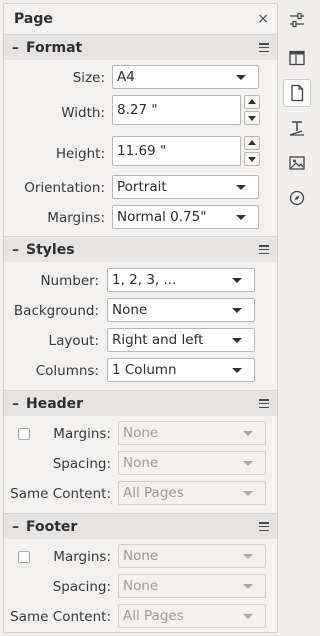 This screenshot has height=636, width=320. Describe the element at coordinates (64, 188) in the screenshot. I see `orientation-label: Orientation:` at that location.